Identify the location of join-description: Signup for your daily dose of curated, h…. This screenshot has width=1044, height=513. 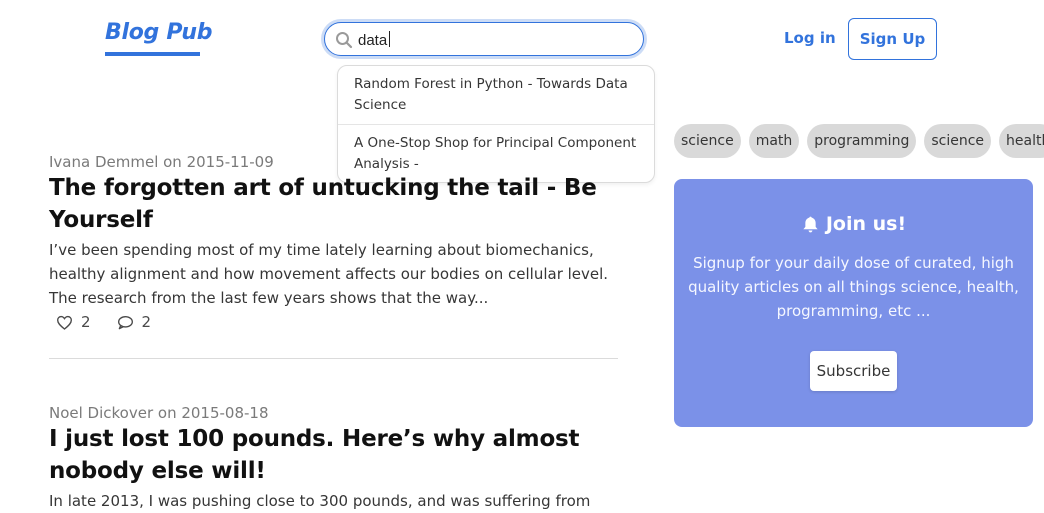
(853, 287).